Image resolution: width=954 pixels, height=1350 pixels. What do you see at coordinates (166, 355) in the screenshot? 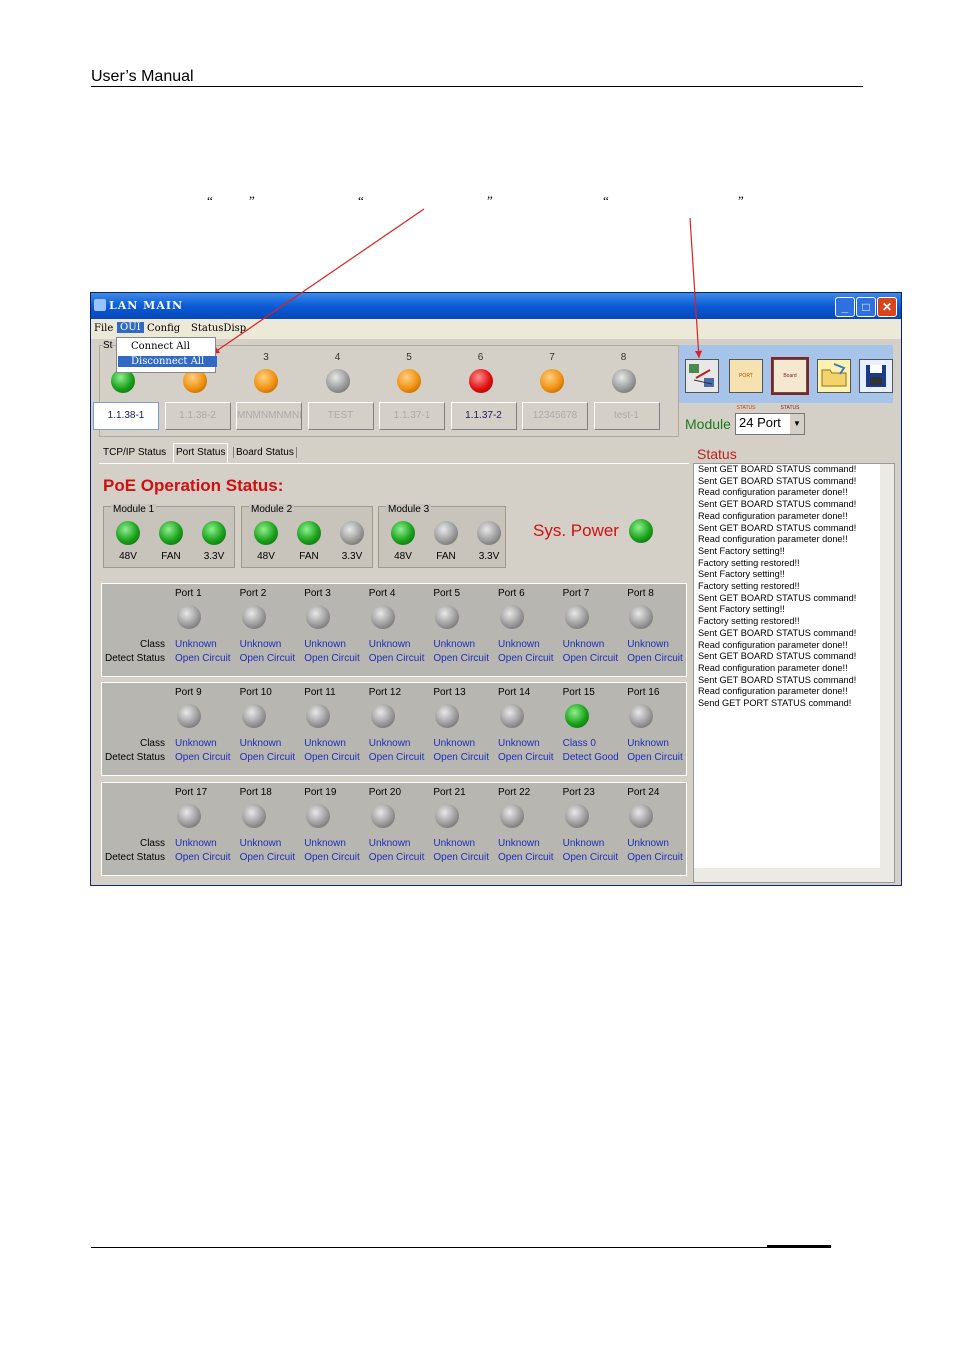
I see `oui-dropdown-menu: Connect All Disconnect All` at bounding box center [166, 355].